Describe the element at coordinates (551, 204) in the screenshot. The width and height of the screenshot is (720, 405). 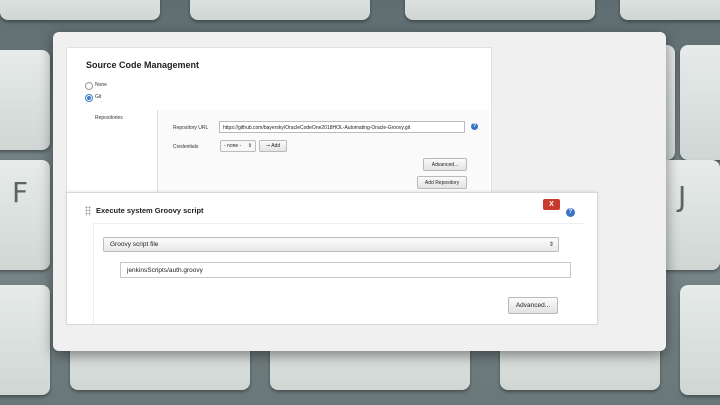
I see `delete-step-button: X` at that location.